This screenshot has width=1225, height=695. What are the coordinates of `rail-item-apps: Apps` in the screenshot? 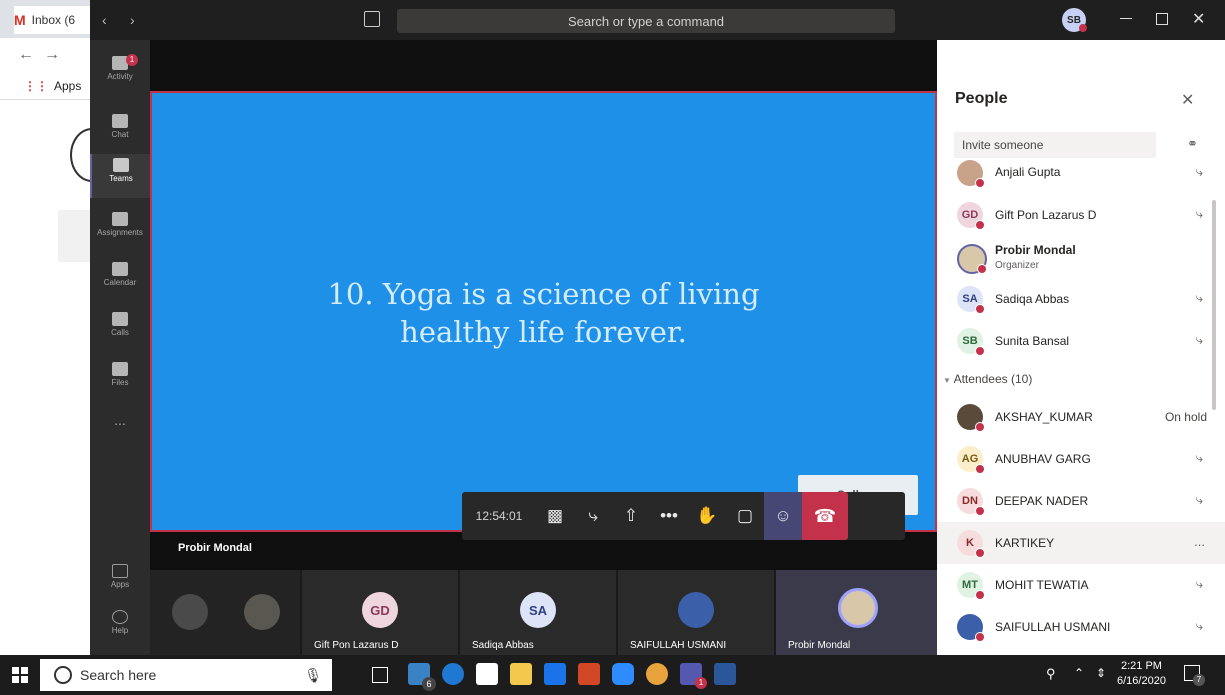 It's located at (120, 582).